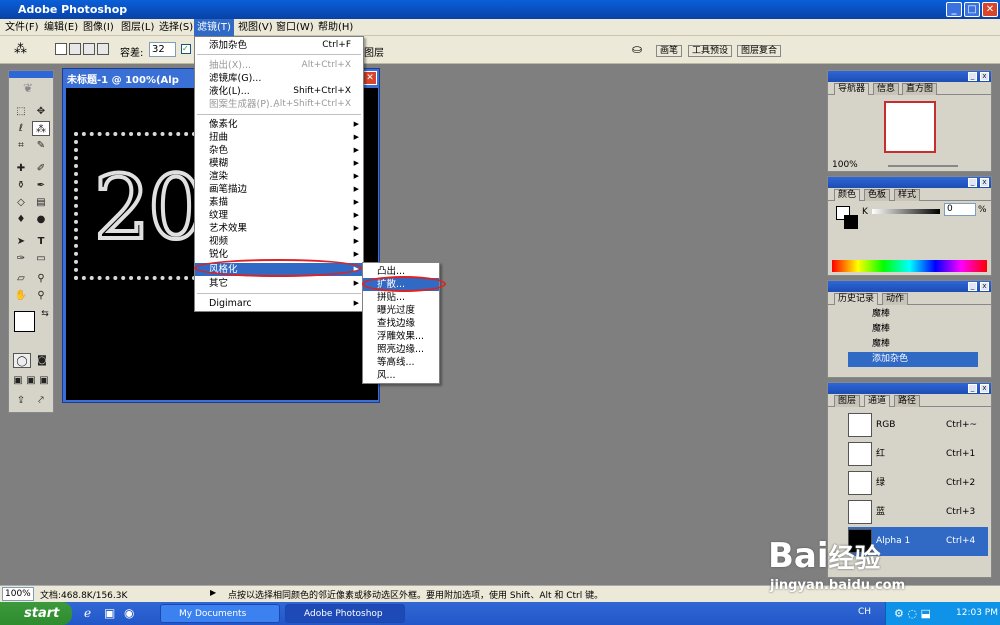 The width and height of the screenshot is (1000, 625). I want to click on k-slider, so click(906, 211).